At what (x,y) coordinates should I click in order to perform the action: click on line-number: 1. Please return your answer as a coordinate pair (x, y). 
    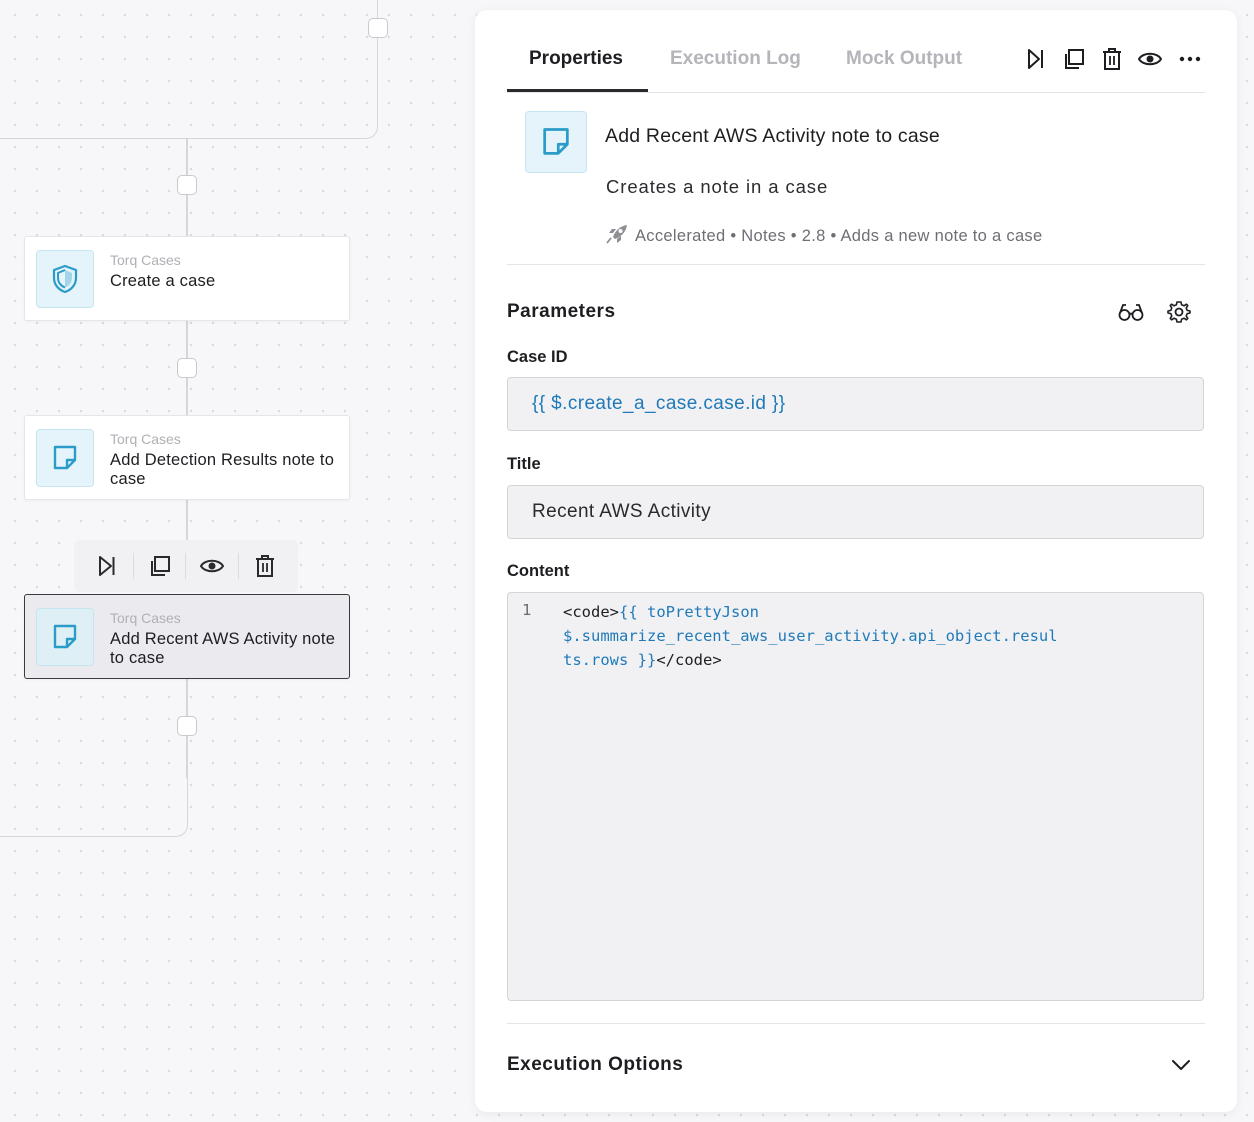
    Looking at the image, I should click on (527, 610).